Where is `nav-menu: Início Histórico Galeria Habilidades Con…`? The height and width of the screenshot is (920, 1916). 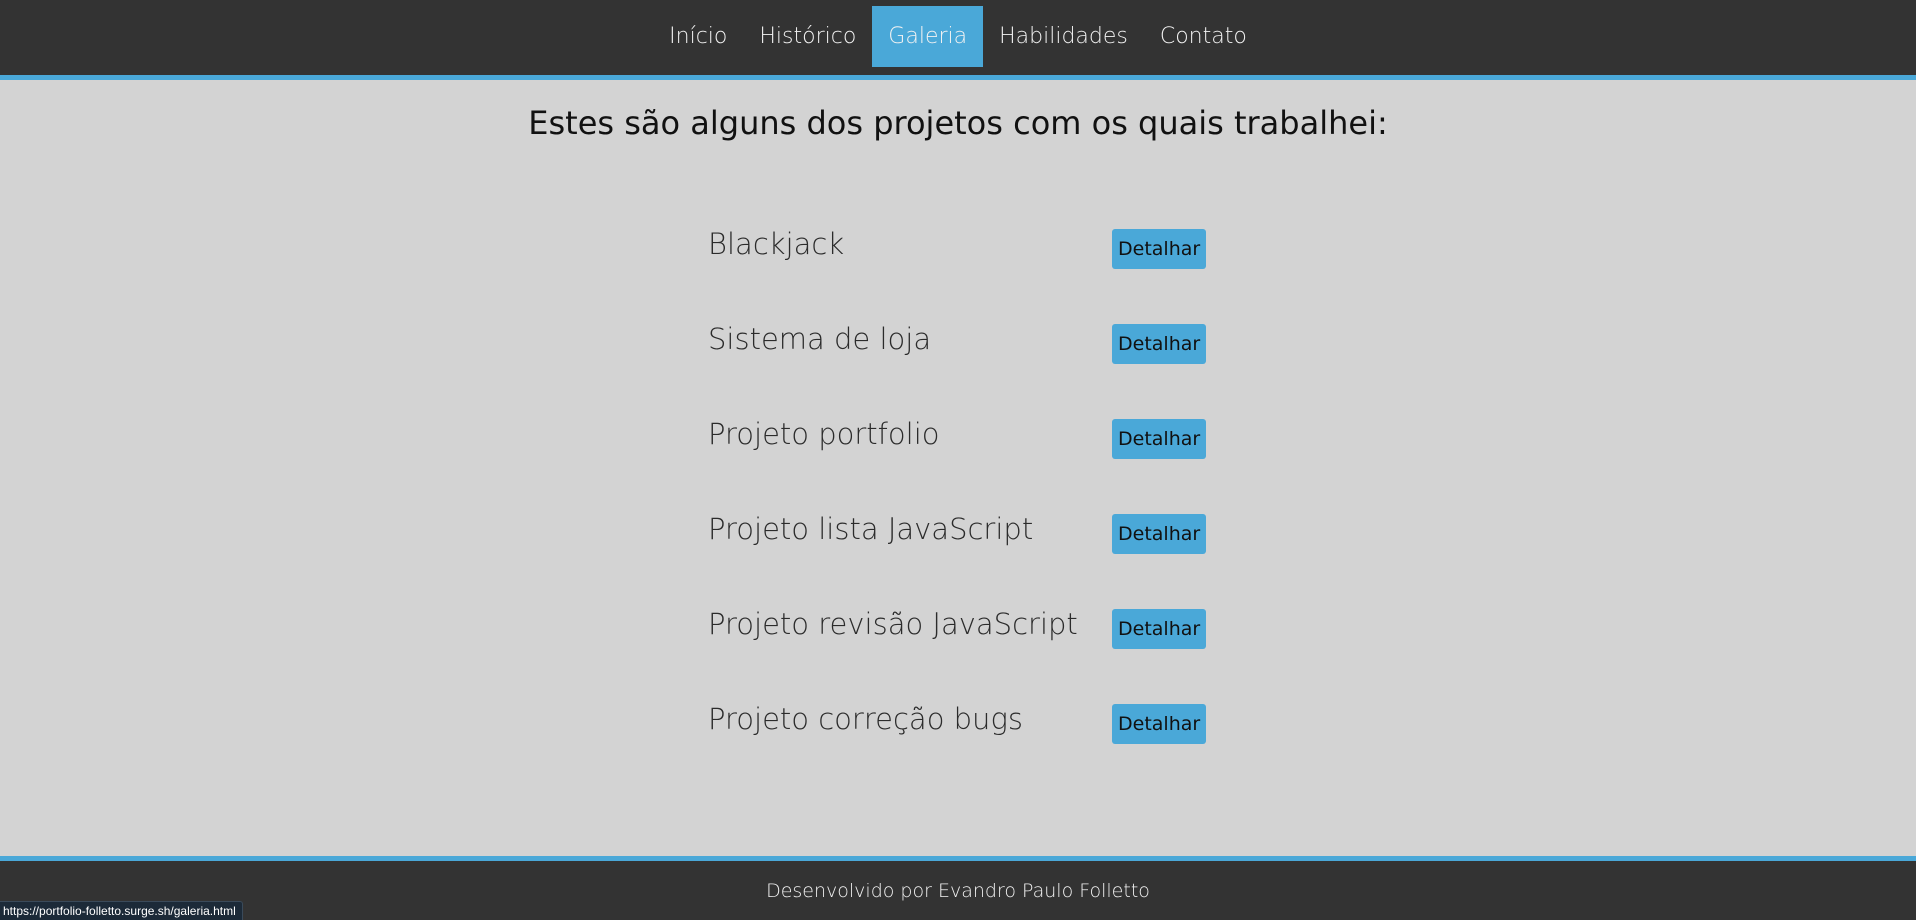
nav-menu: Início Histórico Galeria Habilidades Con… is located at coordinates (958, 36).